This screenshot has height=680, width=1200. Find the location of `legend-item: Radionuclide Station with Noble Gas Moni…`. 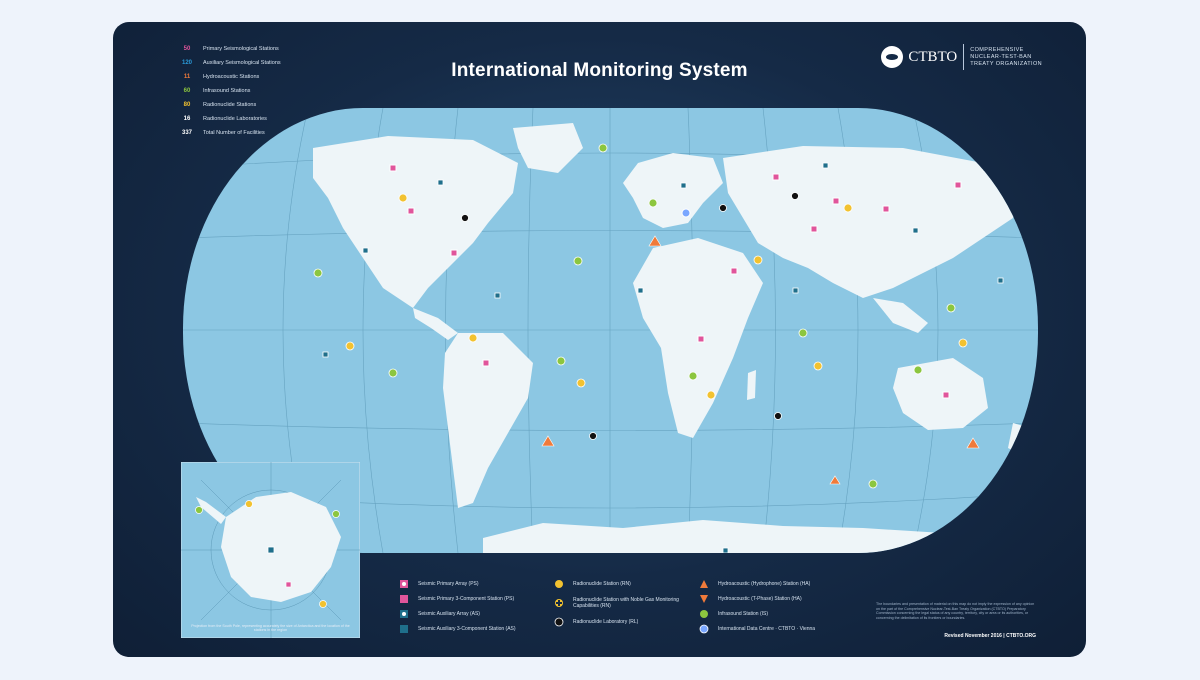

legend-item: Radionuclide Station with Noble Gas Moni… is located at coordinates (628, 603).